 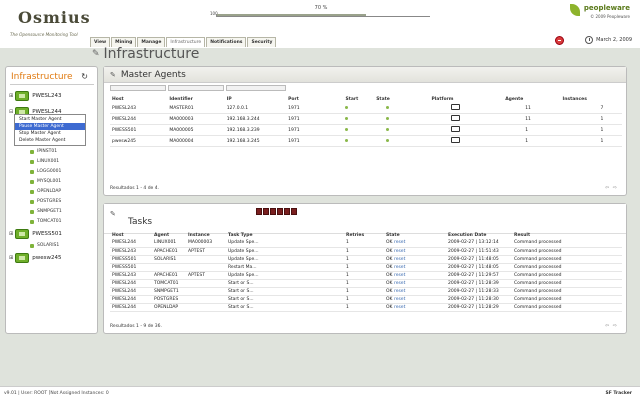 What do you see at coordinates (243, 141) in the screenshot?
I see `ip-cell: 192.168.3.245` at bounding box center [243, 141].